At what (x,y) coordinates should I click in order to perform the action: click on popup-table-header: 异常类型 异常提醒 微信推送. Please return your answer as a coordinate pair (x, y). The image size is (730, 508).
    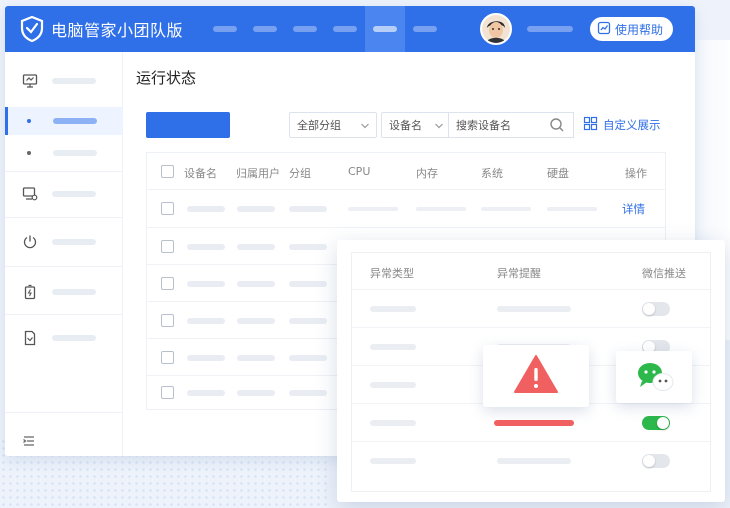
    Looking at the image, I should click on (531, 271).